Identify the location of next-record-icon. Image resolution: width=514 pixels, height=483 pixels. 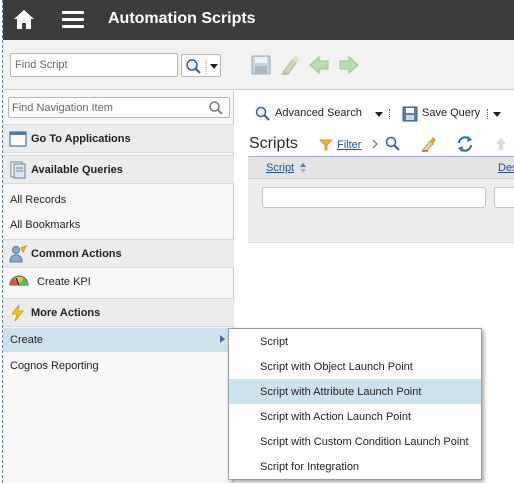
(349, 65).